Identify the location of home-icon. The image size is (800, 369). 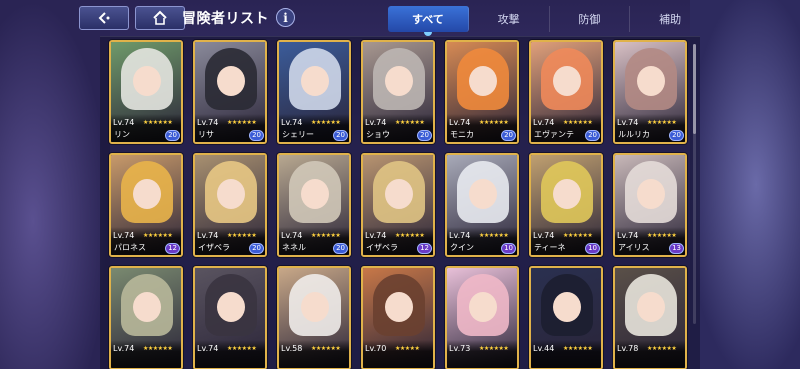
(160, 17).